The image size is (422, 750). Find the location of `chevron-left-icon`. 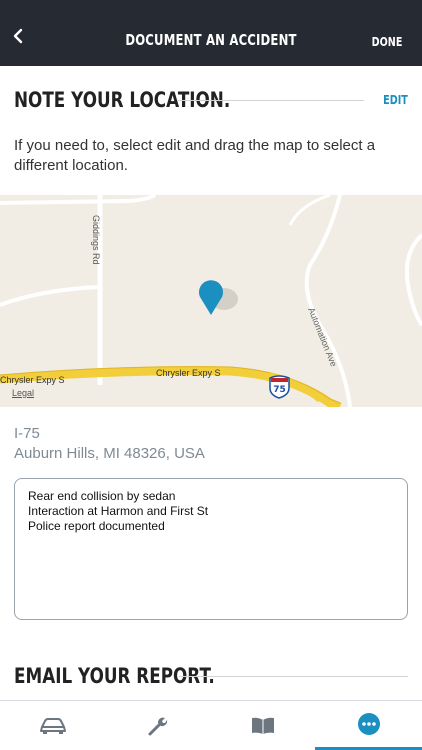

chevron-left-icon is located at coordinates (18, 36).